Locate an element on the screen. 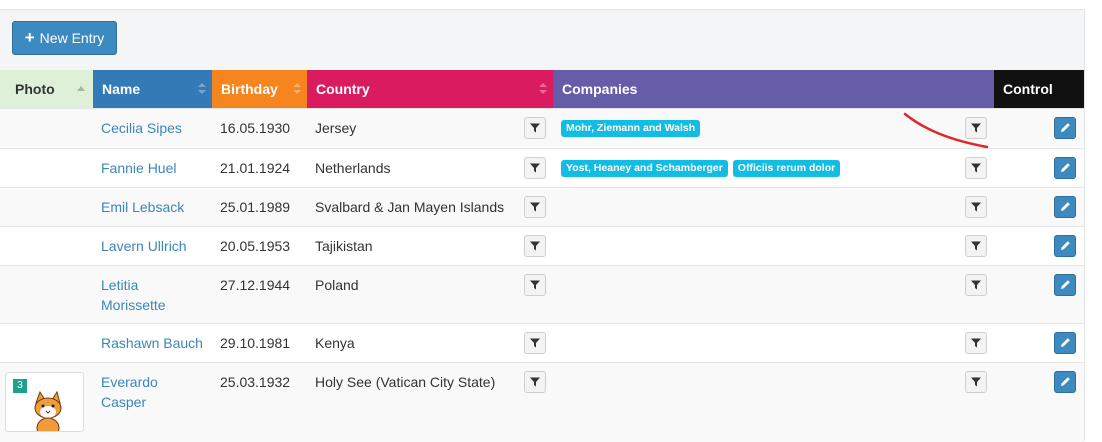 The height and width of the screenshot is (442, 1102). name-link: Lavern Ullrich is located at coordinates (155, 246).